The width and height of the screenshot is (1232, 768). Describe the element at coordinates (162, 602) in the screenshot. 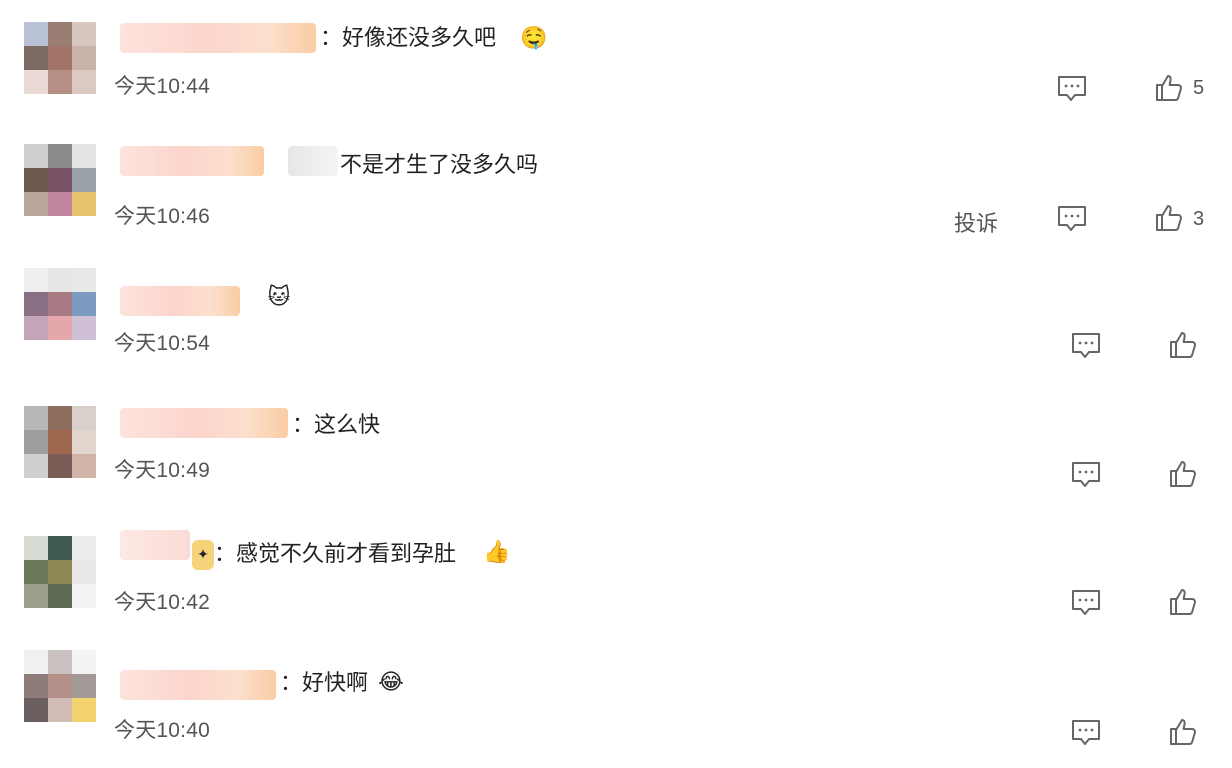

I see `timestamp: 今天10:42` at that location.